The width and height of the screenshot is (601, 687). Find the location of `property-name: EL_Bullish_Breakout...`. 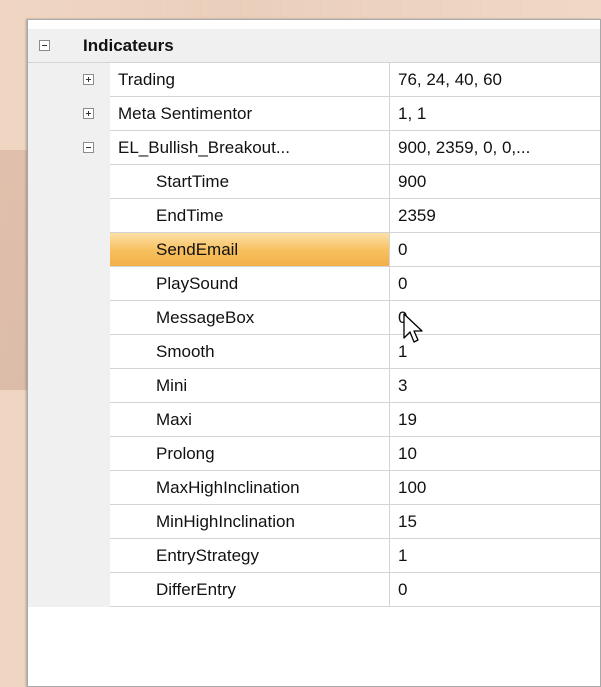

property-name: EL_Bullish_Breakout... is located at coordinates (250, 148).